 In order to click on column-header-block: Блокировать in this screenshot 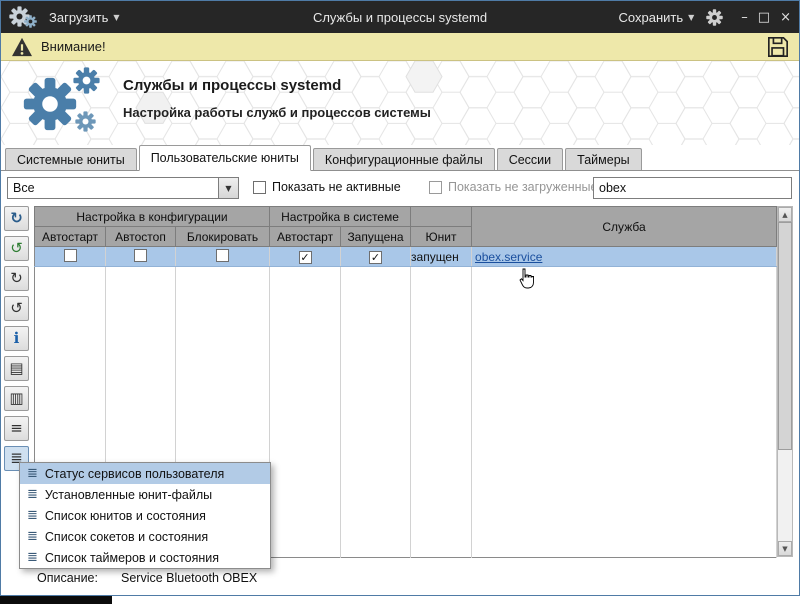, I will do `click(222, 236)`.